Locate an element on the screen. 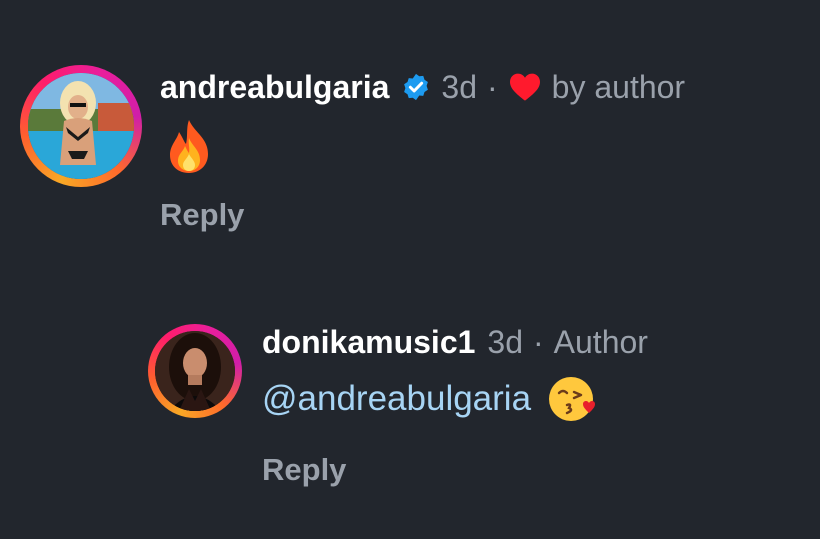 The image size is (820, 539). avatar-donikamusic1 is located at coordinates (195, 371).